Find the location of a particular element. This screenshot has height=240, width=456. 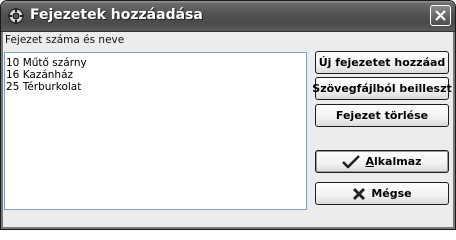

title-bar: Fejezetek hozzáadása is located at coordinates (228, 16).